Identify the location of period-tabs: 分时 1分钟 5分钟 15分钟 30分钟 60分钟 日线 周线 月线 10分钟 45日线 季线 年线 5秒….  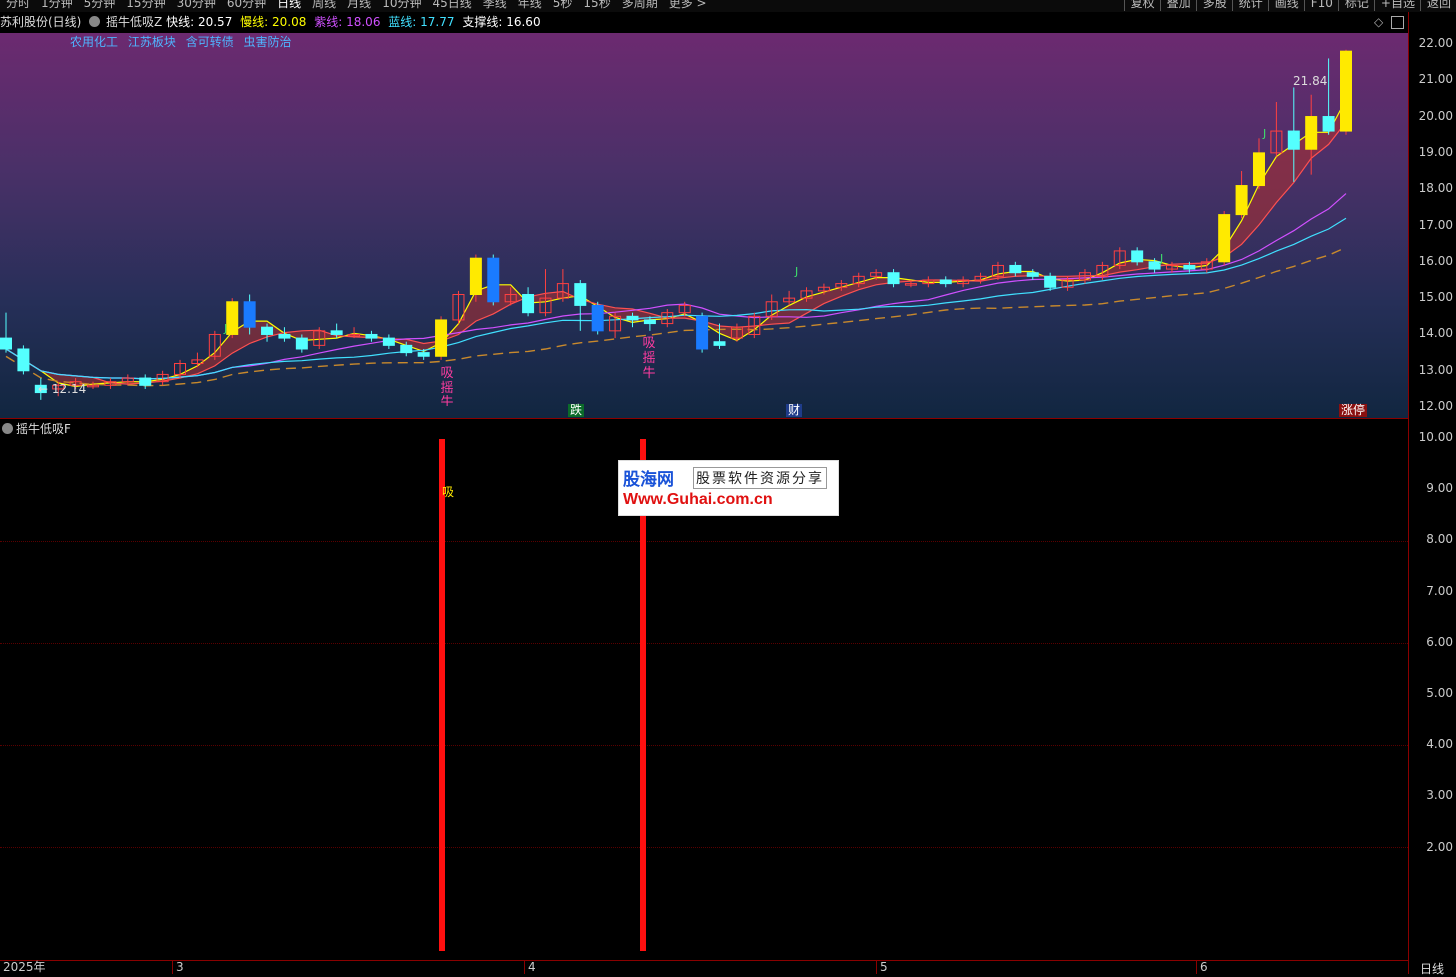
(356, 5).